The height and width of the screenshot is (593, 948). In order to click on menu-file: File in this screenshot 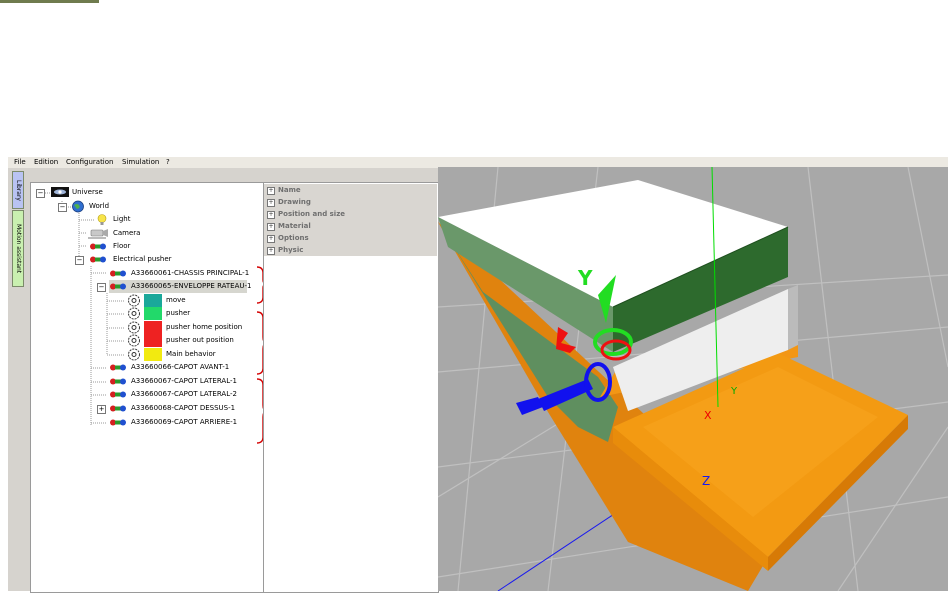, I will do `click(20, 162)`.